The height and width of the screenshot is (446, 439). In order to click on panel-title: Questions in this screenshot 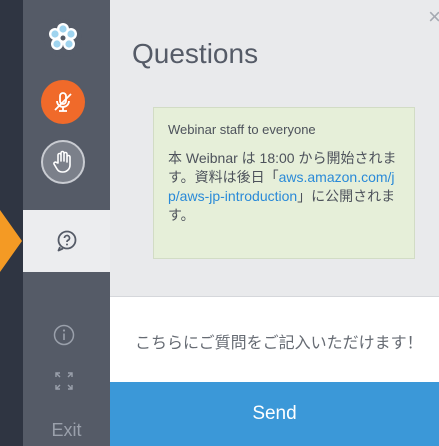, I will do `click(195, 53)`.